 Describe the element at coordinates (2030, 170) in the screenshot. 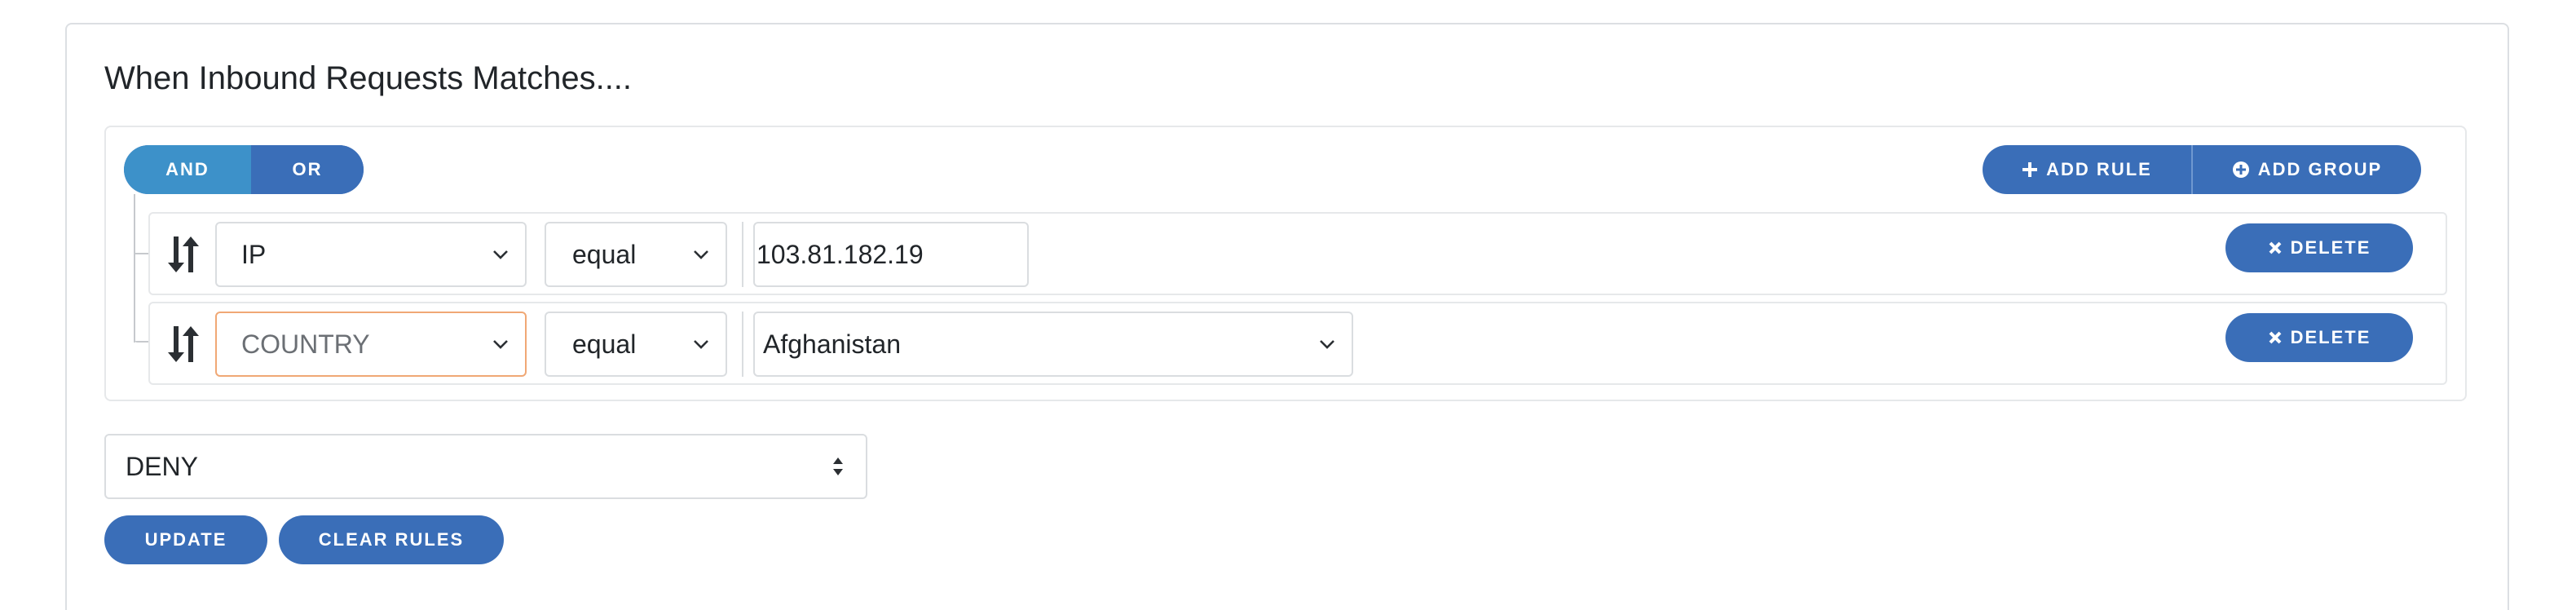

I see `plus-icon` at that location.